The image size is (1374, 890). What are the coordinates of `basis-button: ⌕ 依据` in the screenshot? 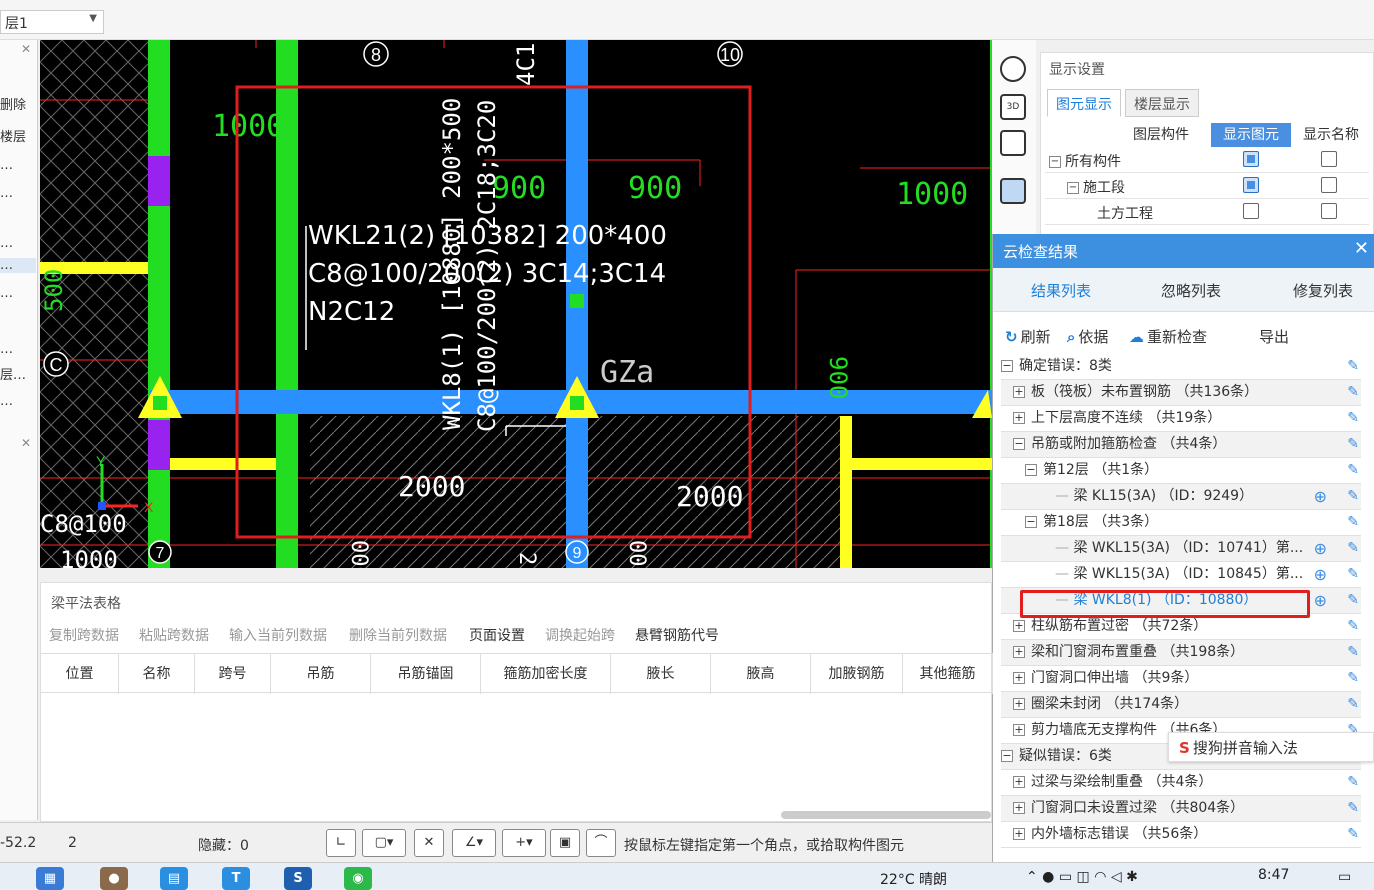 It's located at (1087, 336).